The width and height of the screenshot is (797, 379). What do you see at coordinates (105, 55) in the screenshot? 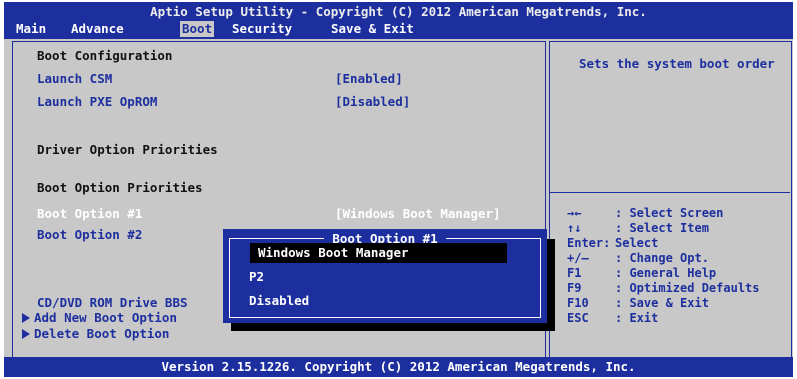
I see `section-boot-configuration: Boot Configuration` at bounding box center [105, 55].